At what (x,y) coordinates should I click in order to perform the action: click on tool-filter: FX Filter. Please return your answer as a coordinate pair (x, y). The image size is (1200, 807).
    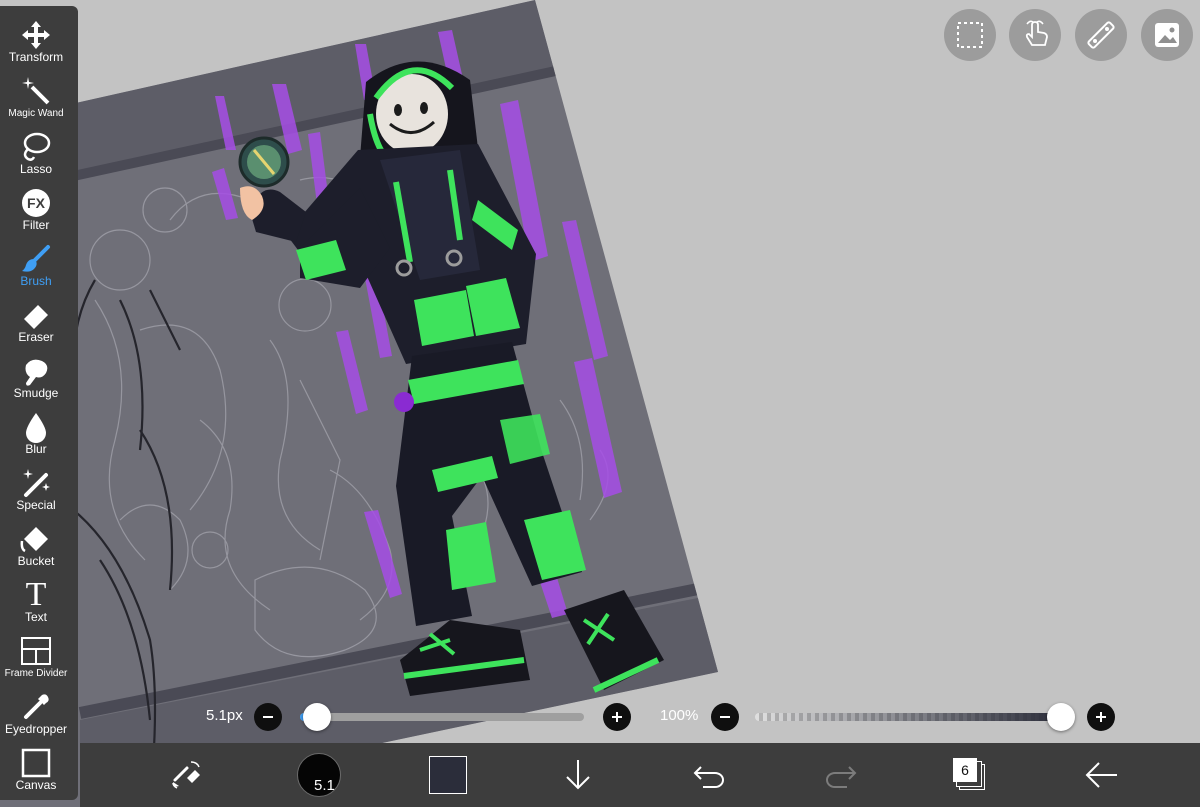
    Looking at the image, I should click on (36, 206).